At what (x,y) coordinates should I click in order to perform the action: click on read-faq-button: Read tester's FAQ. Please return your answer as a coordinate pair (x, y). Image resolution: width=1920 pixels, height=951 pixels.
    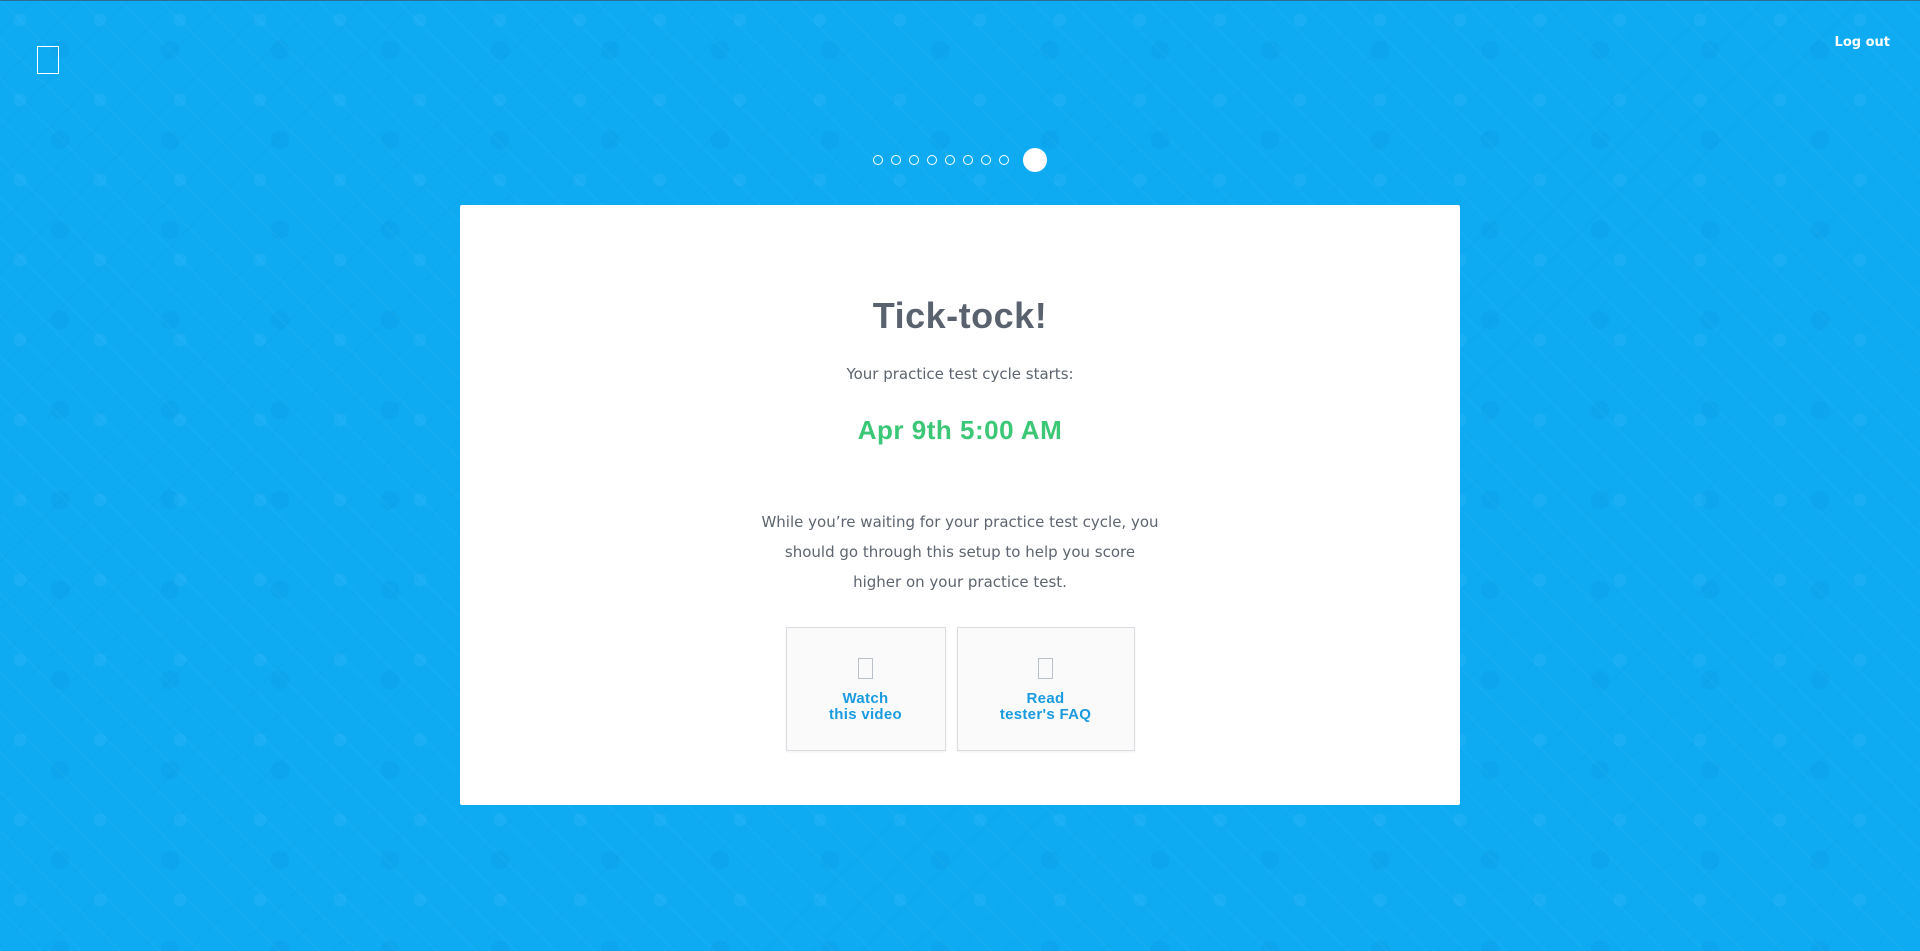
    Looking at the image, I should click on (1045, 689).